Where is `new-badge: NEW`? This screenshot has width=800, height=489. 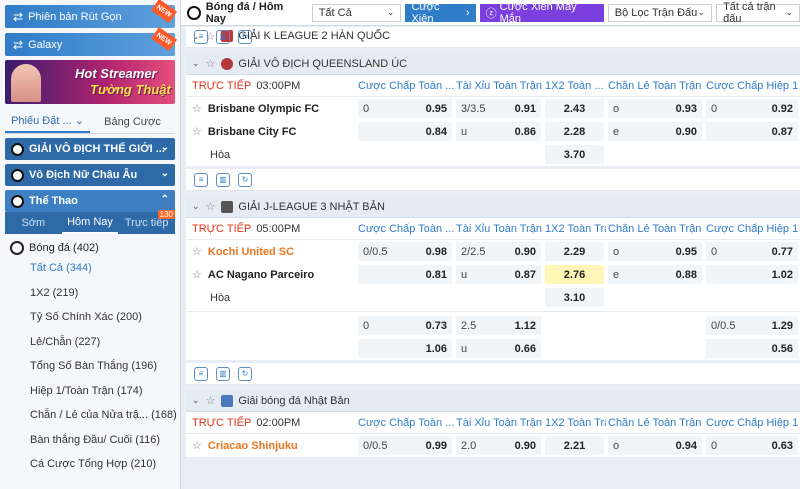 new-badge: NEW is located at coordinates (164, 12).